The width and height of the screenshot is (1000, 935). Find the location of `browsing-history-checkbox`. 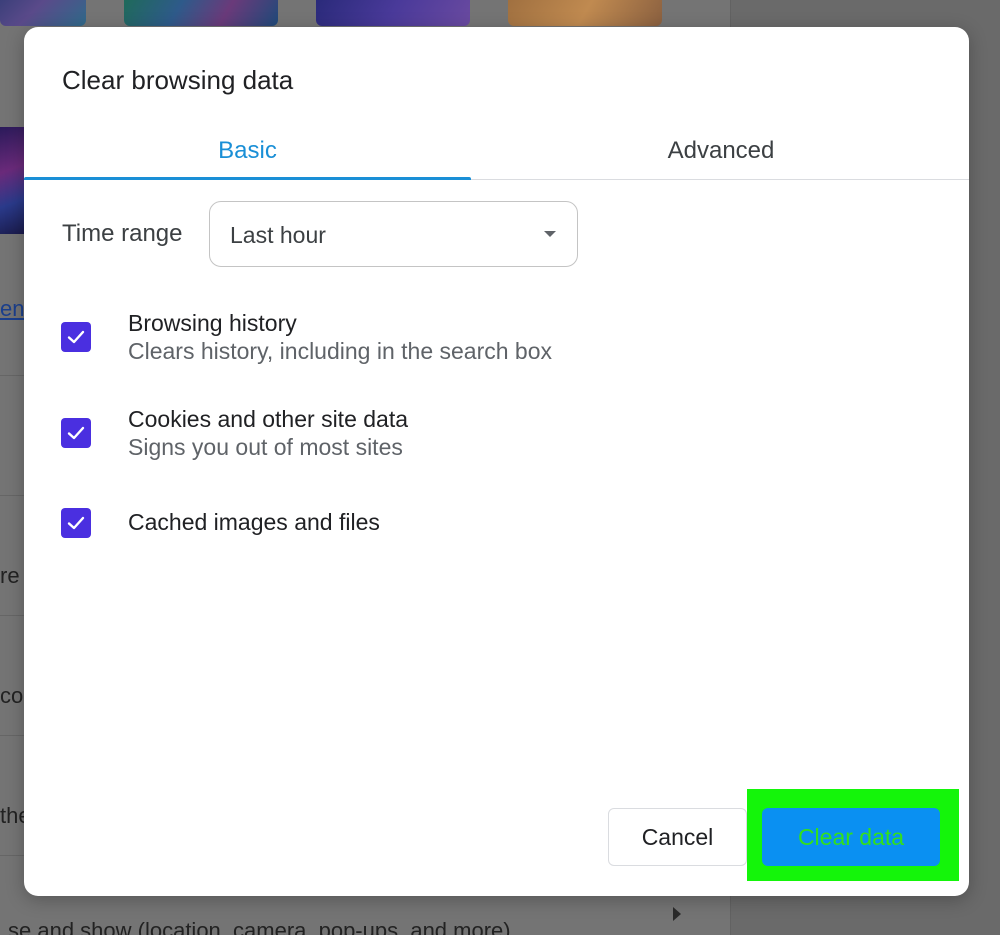

browsing-history-checkbox is located at coordinates (76, 337).